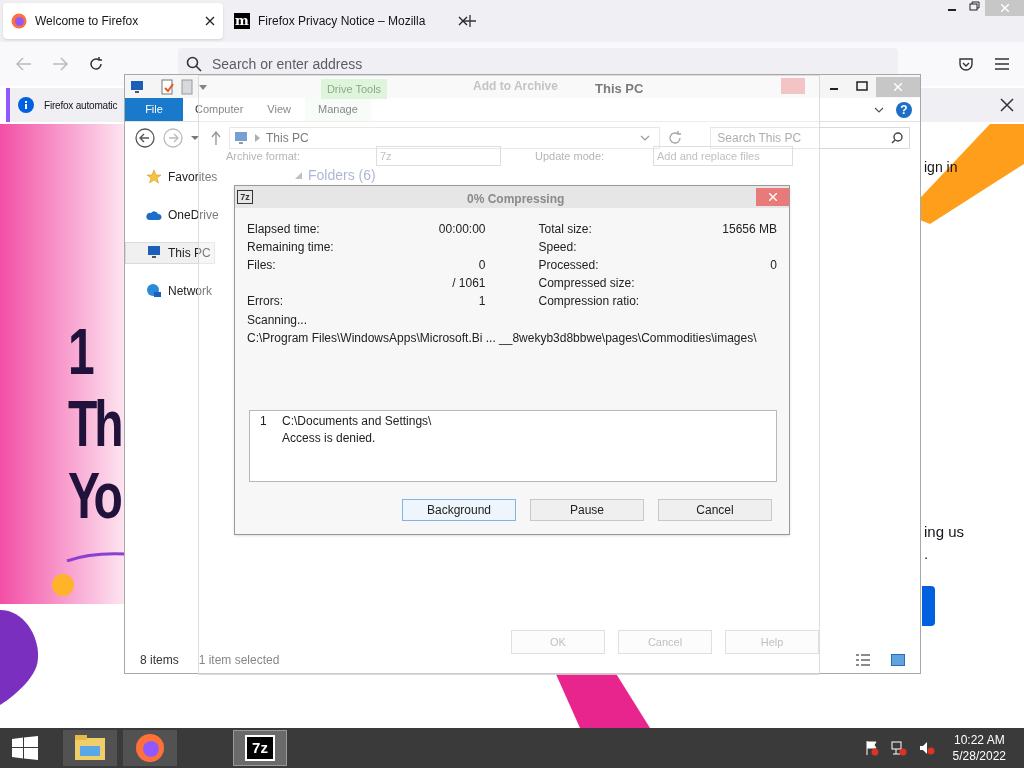 The image size is (1024, 768). I want to click on error-message: Access is denied., so click(329, 438).